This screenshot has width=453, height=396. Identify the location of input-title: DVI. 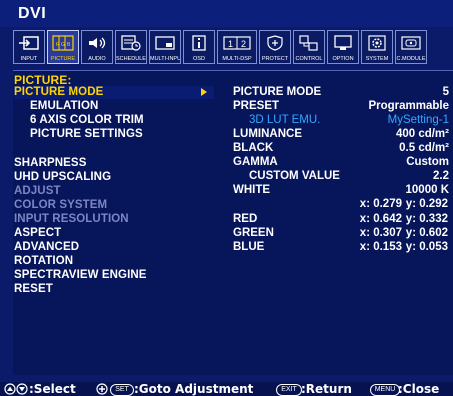
(32, 13).